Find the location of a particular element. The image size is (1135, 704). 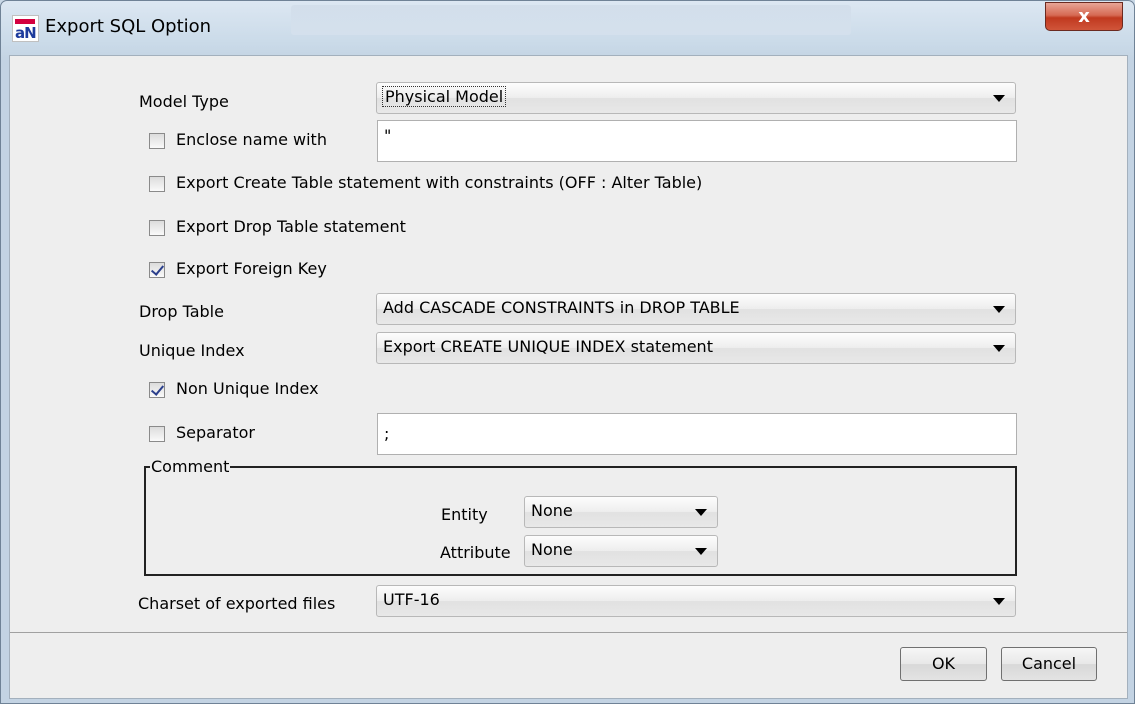

non-unique-index-checkbox is located at coordinates (157, 390).